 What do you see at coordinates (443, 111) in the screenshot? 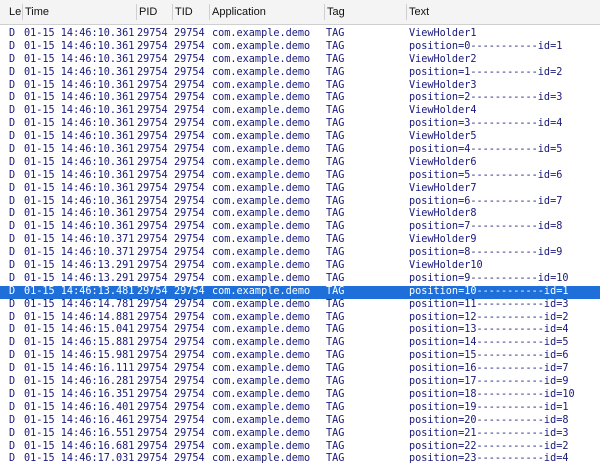
I see `log-text-cell: ViewHolder4` at bounding box center [443, 111].